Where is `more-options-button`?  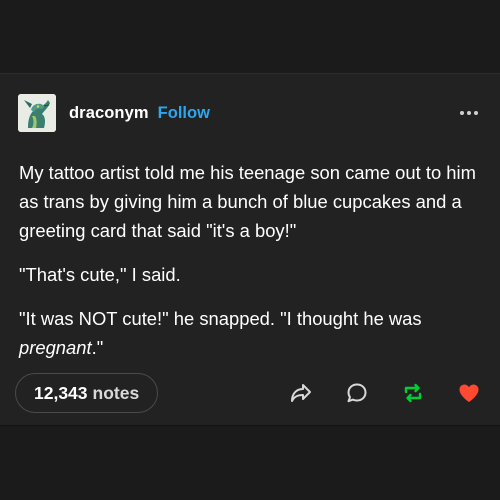 more-options-button is located at coordinates (469, 113).